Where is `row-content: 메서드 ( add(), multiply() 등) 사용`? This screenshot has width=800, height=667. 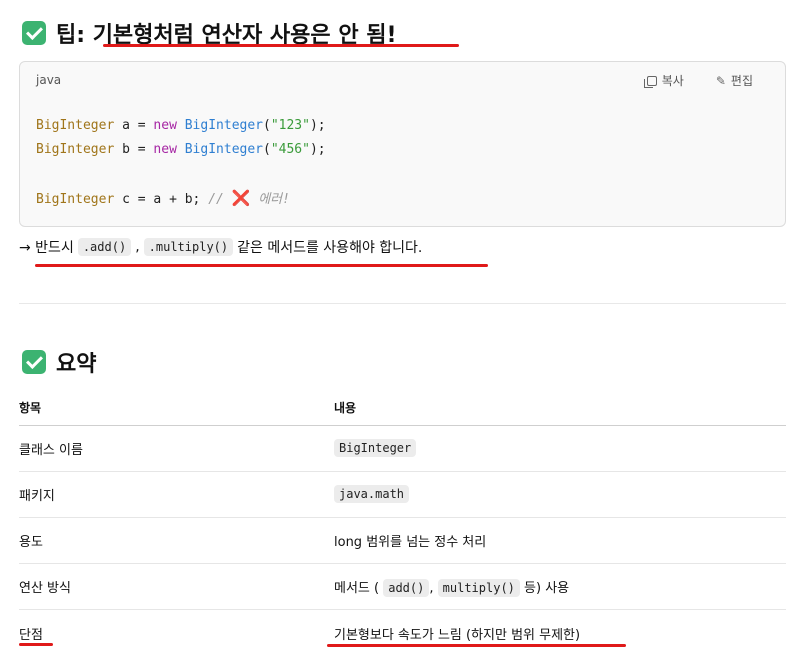 row-content: 메서드 ( add(), multiply() 등) 사용 is located at coordinates (452, 588).